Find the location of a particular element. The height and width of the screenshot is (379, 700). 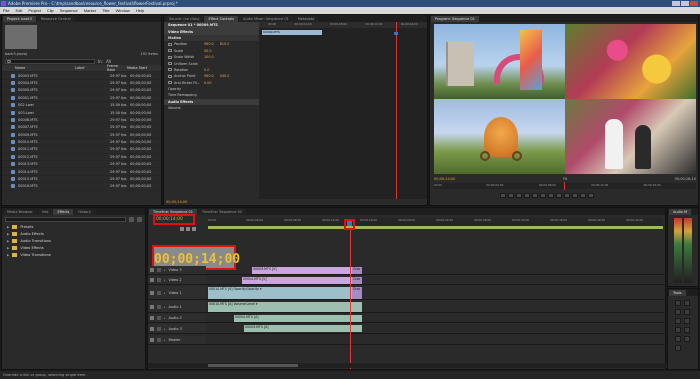

playhead-handle is located at coordinates (349, 223).